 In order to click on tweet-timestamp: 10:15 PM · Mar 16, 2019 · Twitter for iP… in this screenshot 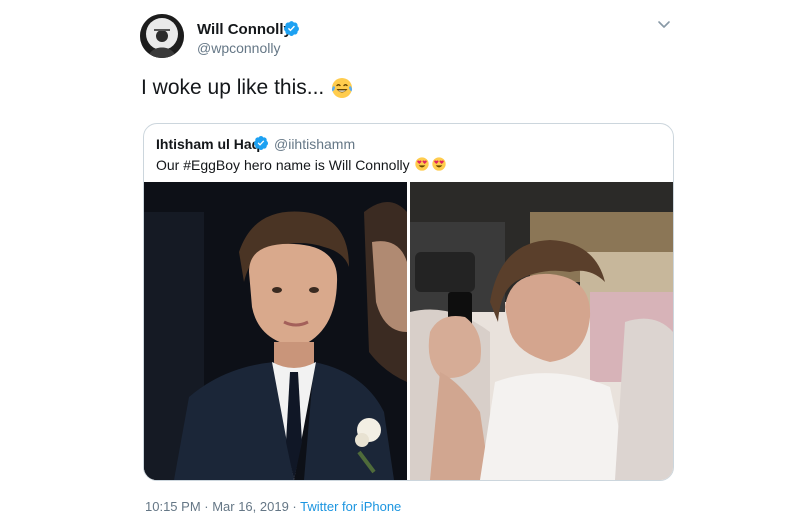, I will do `click(273, 506)`.